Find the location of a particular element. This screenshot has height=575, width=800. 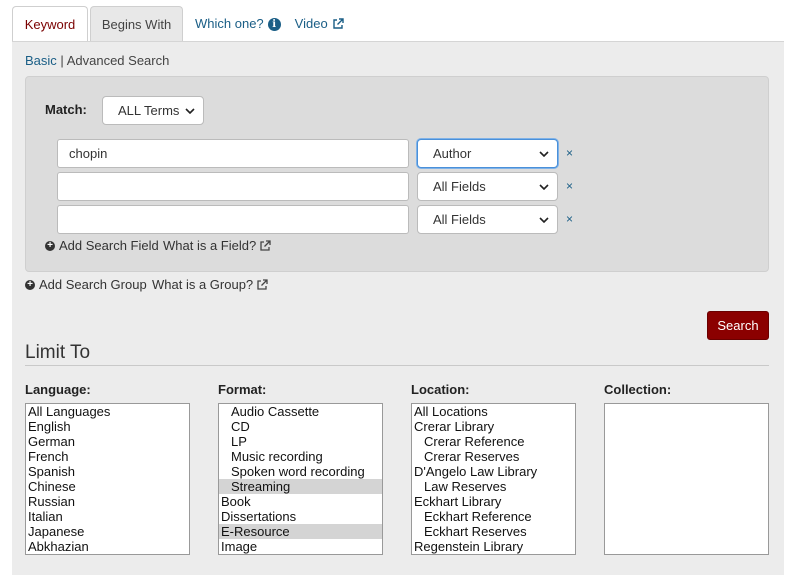

location-option: Crerar Reserves is located at coordinates (493, 456).